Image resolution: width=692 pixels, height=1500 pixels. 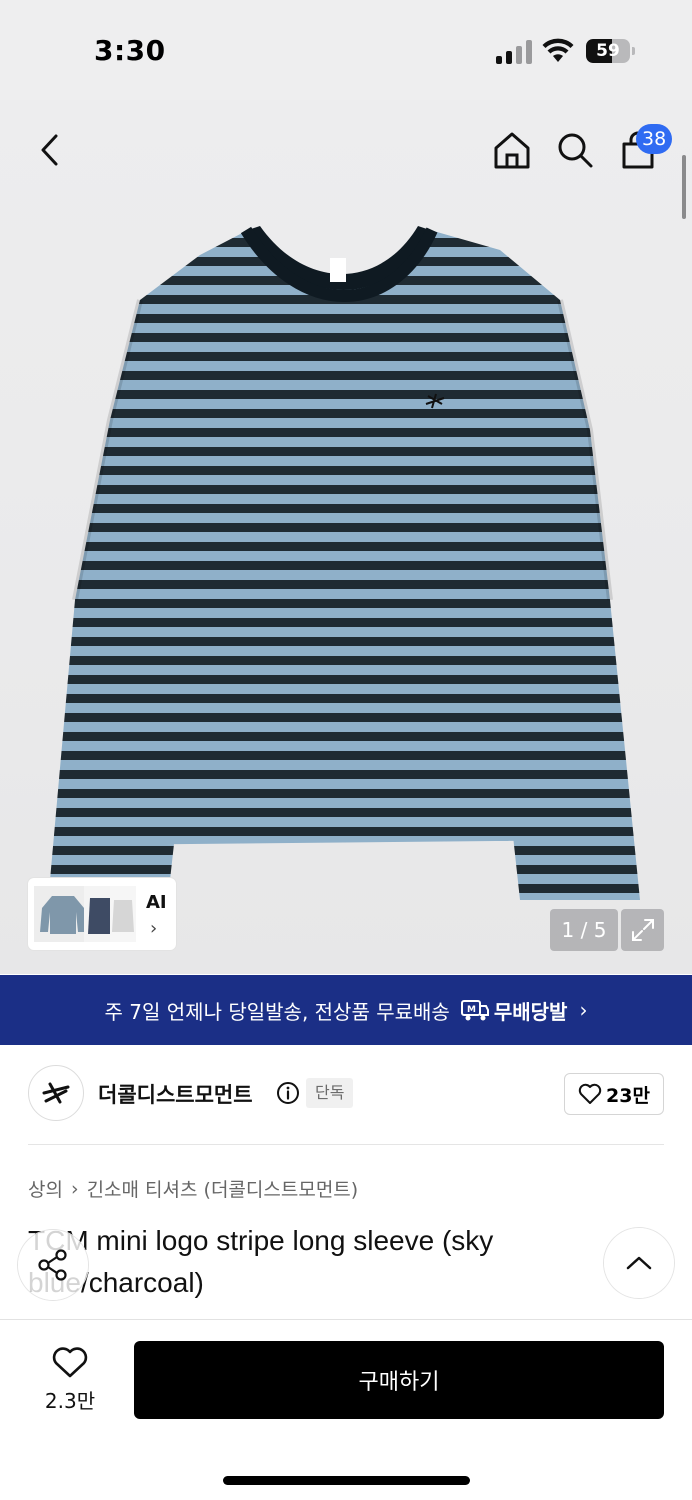 What do you see at coordinates (346, 1144) in the screenshot?
I see `divider` at bounding box center [346, 1144].